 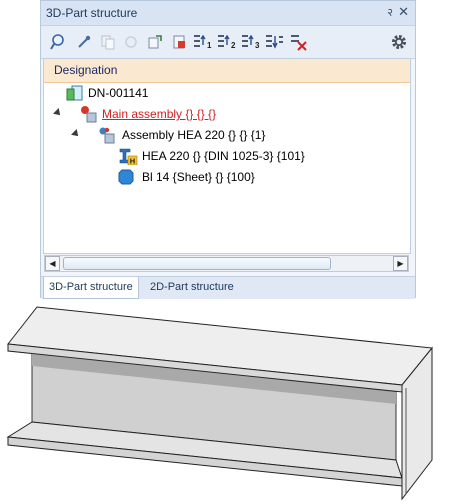 What do you see at coordinates (91, 288) in the screenshot?
I see `tab-3d-part-structure: 3D-Part structure` at bounding box center [91, 288].